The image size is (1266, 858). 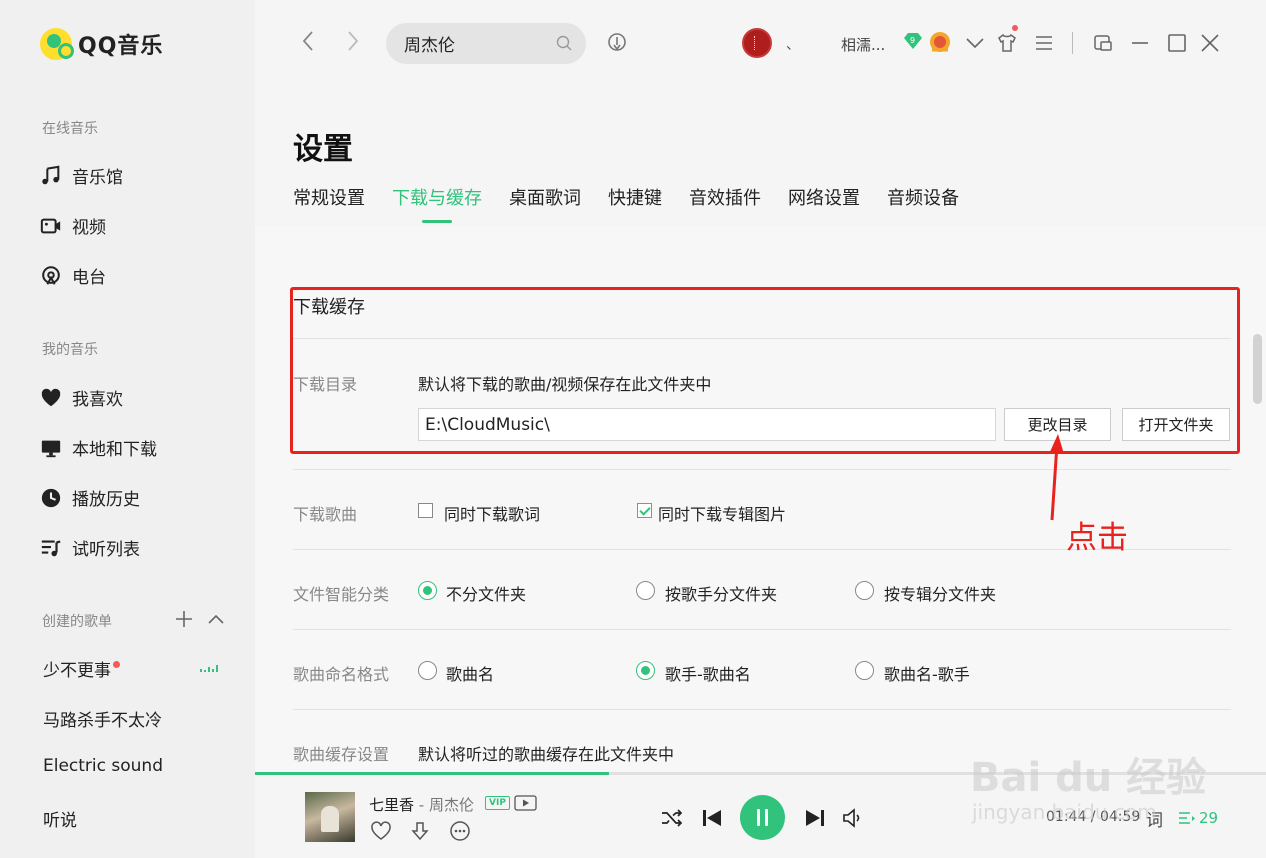 What do you see at coordinates (1257, 369) in the screenshot?
I see `scrollbar` at bounding box center [1257, 369].